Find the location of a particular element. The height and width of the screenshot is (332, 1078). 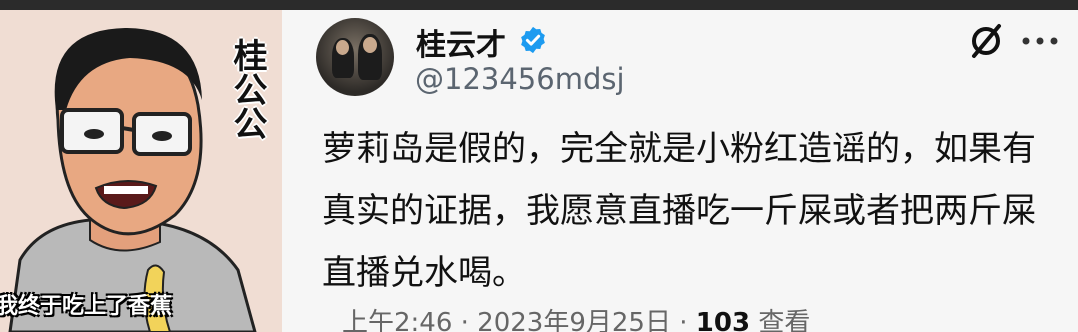

tweet-meta: 上午2:46 · 2023年9月25日 · 103 查看 is located at coordinates (576, 317).